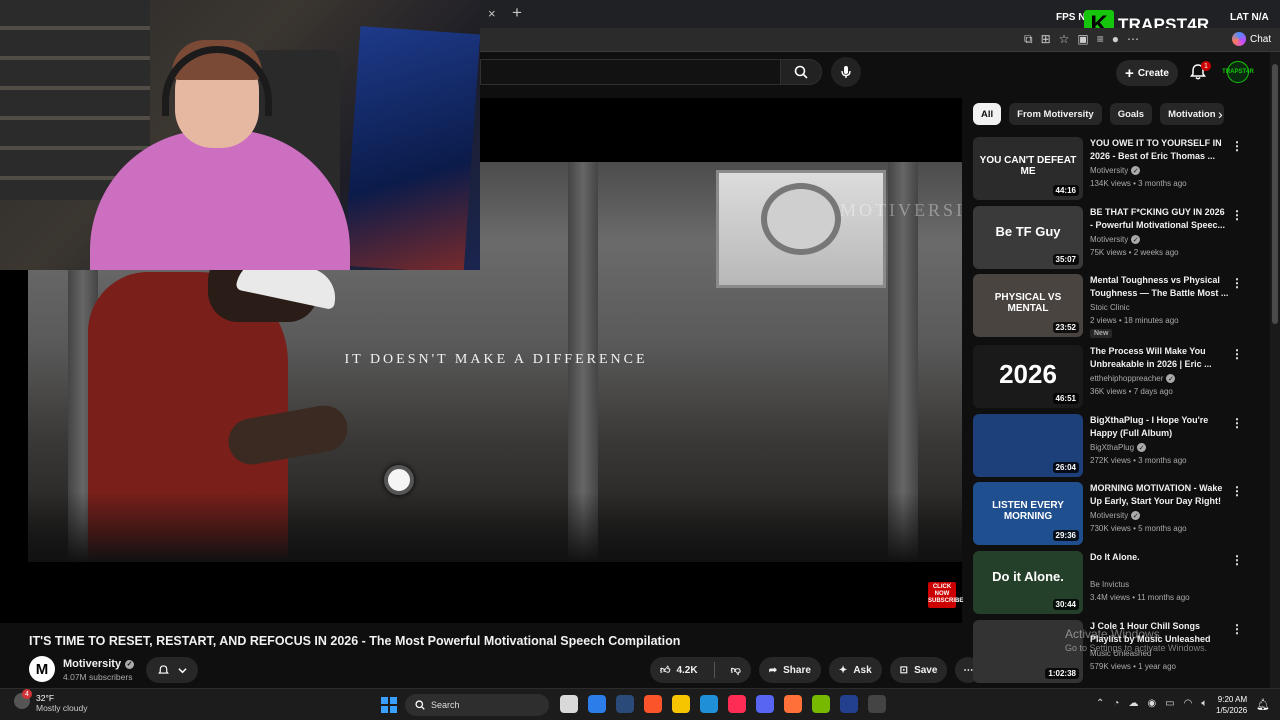 This screenshot has width=1280, height=720. What do you see at coordinates (492, 13) in the screenshot?
I see `close-tab-icon: ×` at bounding box center [492, 13].